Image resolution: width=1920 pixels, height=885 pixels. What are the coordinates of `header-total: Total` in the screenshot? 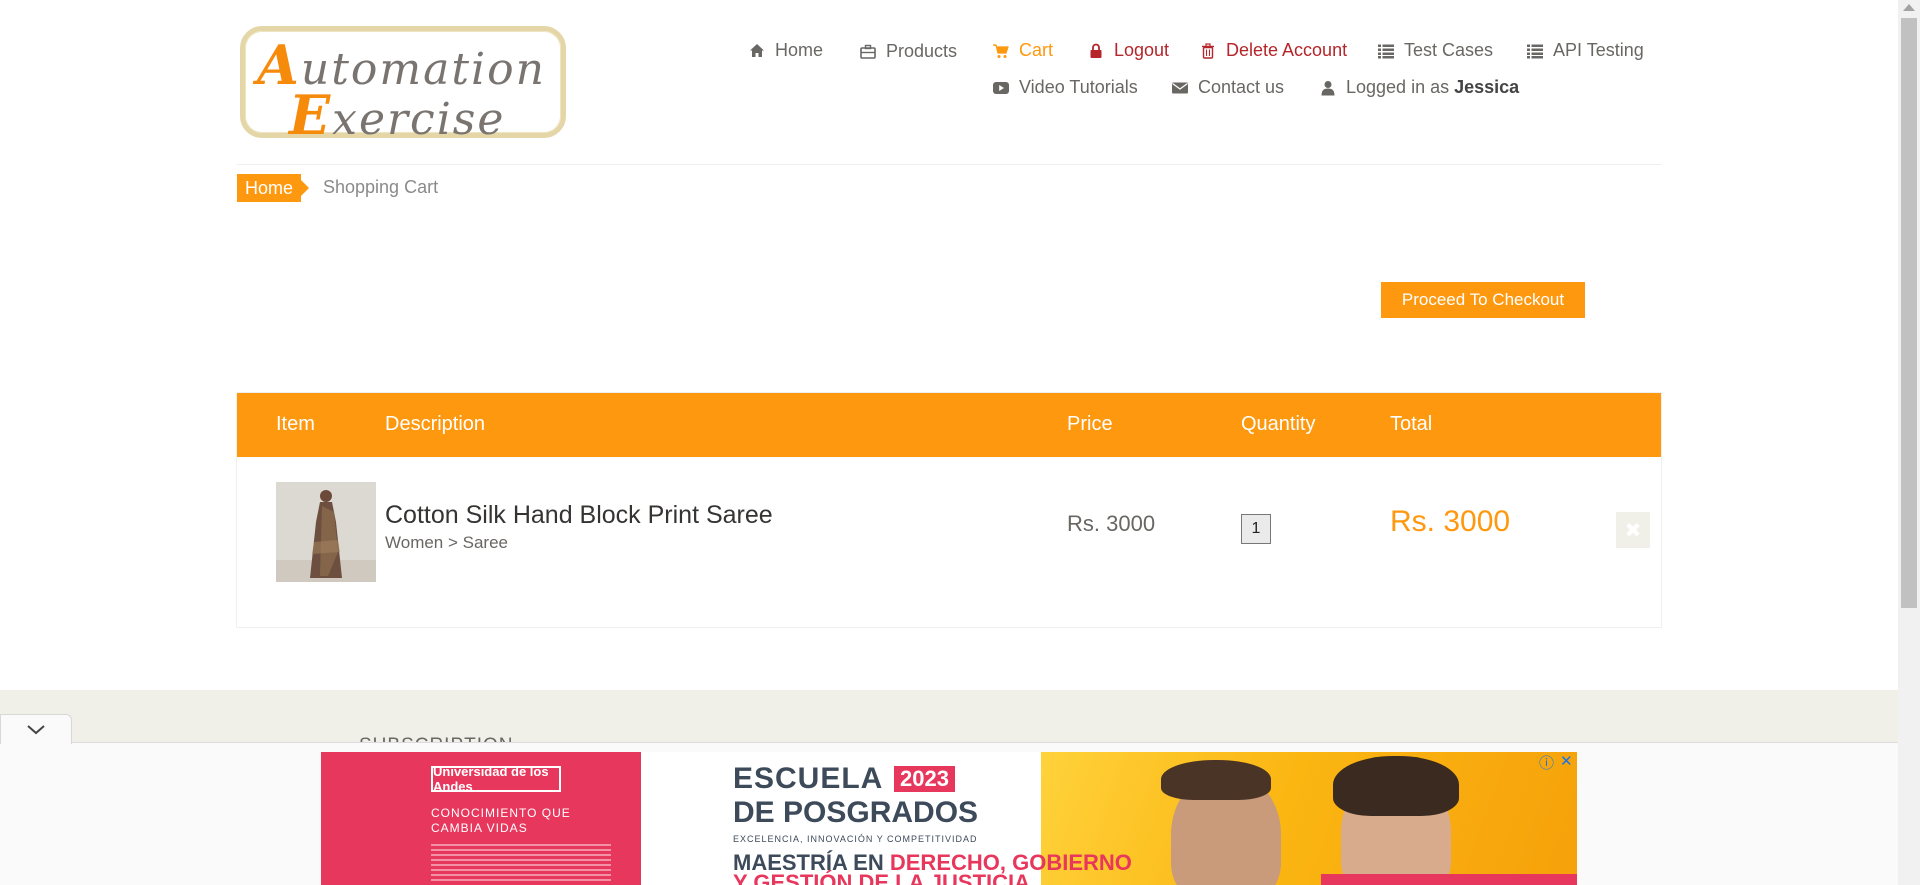 It's located at (1411, 424).